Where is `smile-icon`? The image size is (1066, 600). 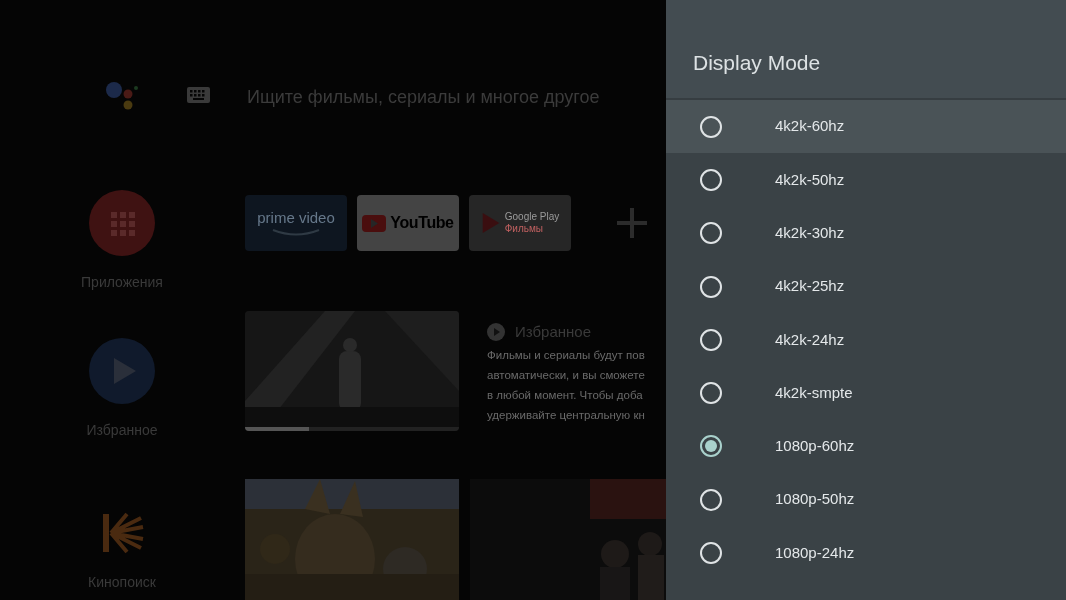
smile-icon is located at coordinates (296, 232).